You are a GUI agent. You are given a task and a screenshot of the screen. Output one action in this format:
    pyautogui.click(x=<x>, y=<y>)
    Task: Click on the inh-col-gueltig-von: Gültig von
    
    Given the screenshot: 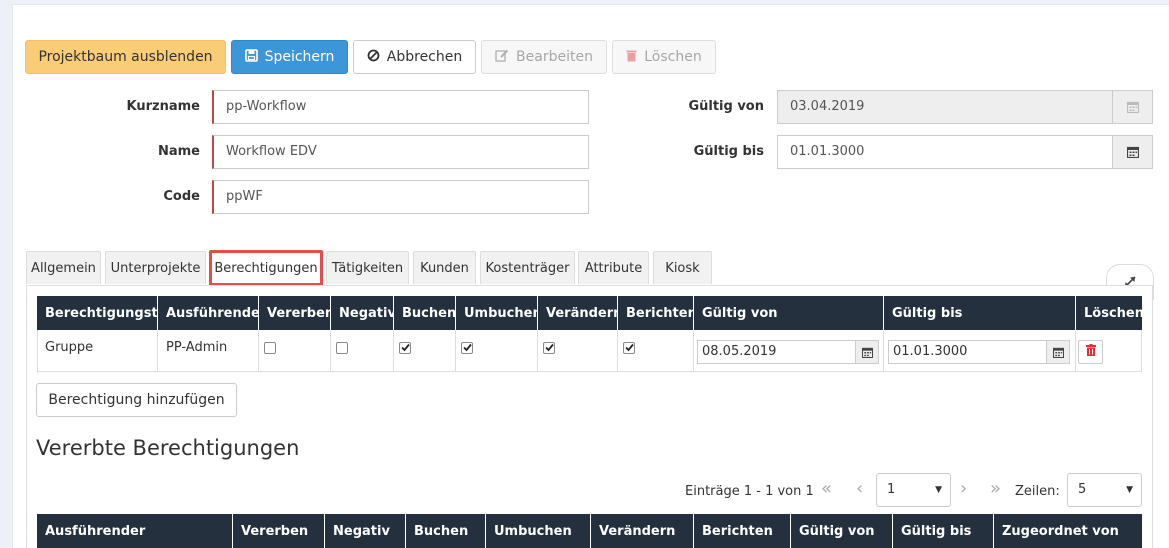 What is the action you would take?
    pyautogui.click(x=842, y=531)
    